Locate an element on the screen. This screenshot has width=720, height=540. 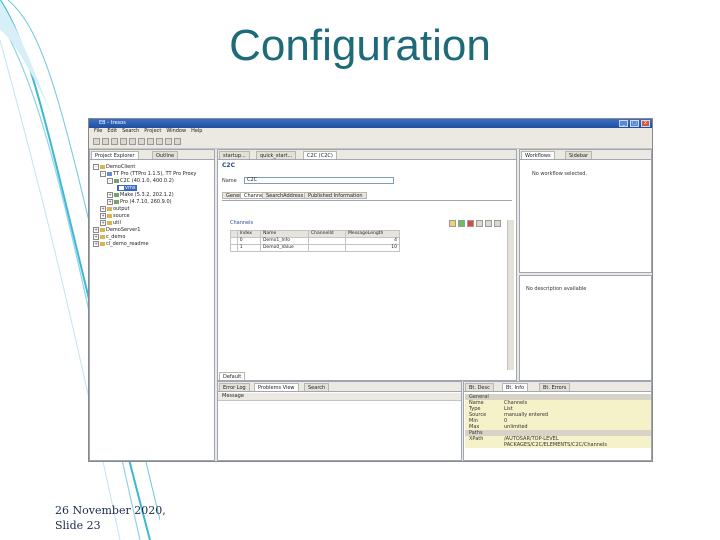
tree-item: - DemoClient is located at coordinates (114, 167).